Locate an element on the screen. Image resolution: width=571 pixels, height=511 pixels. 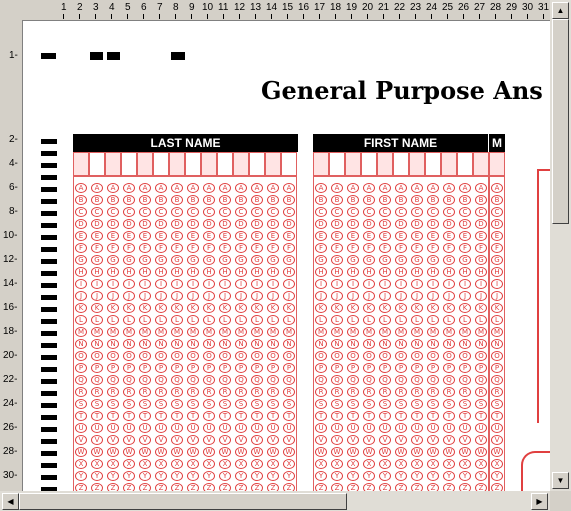
top-ruler-number: 12 is located at coordinates (240, 7).